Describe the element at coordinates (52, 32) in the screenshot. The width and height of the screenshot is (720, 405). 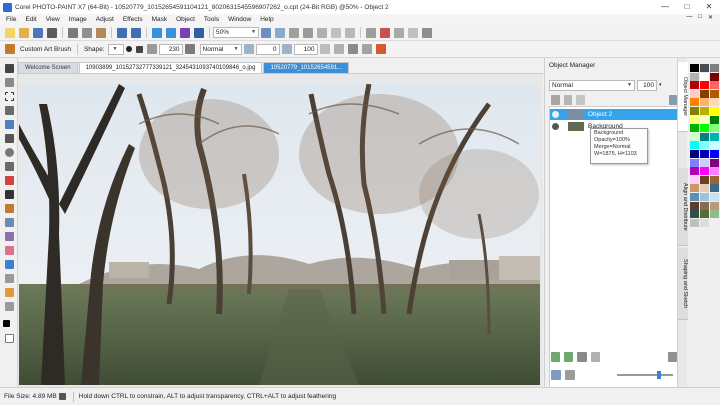
I see `print-icon` at that location.